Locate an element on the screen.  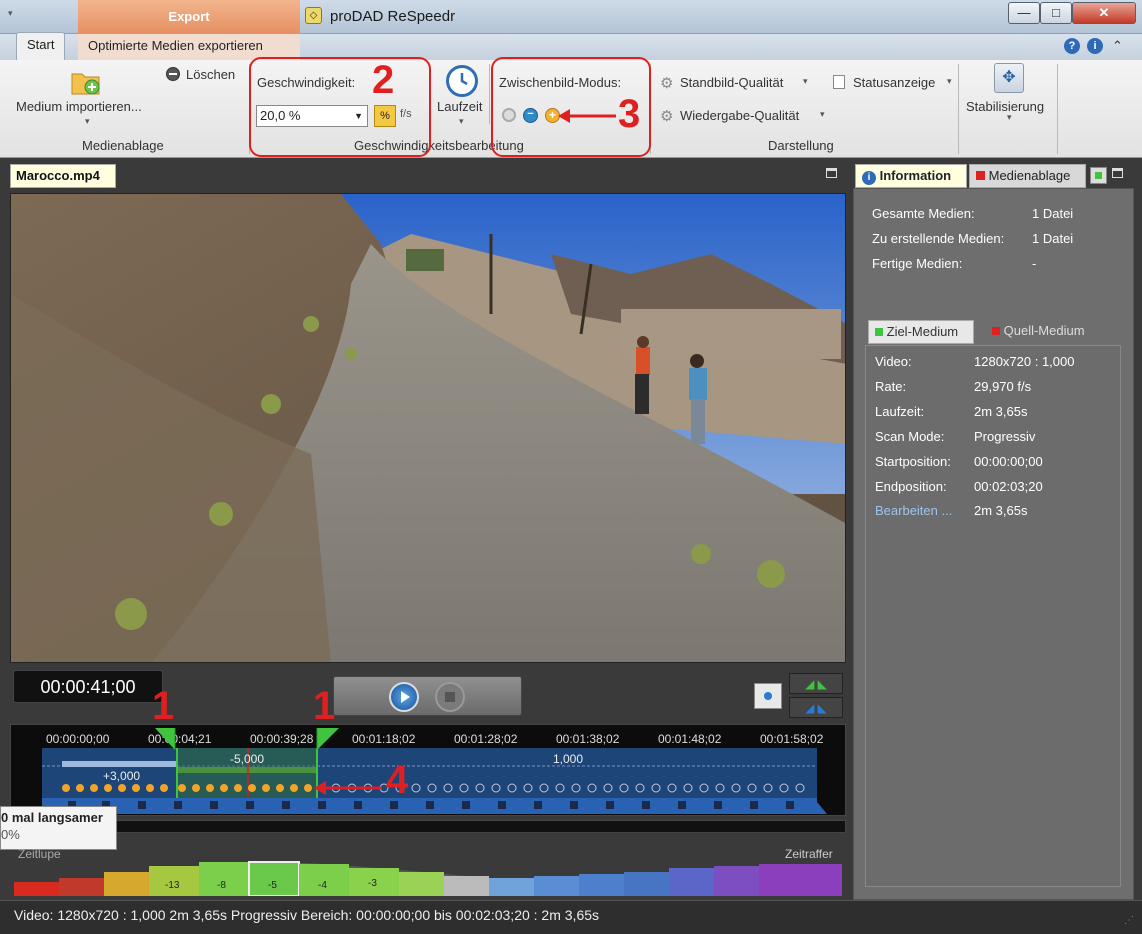
play-icon is located at coordinates (405, 697).